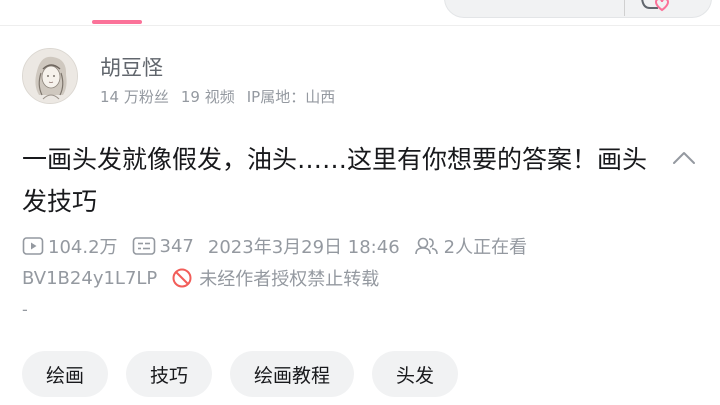 The width and height of the screenshot is (720, 405). I want to click on video-id-row: BV1B24y1L7LP 未经作者授权禁止转载, so click(200, 278).